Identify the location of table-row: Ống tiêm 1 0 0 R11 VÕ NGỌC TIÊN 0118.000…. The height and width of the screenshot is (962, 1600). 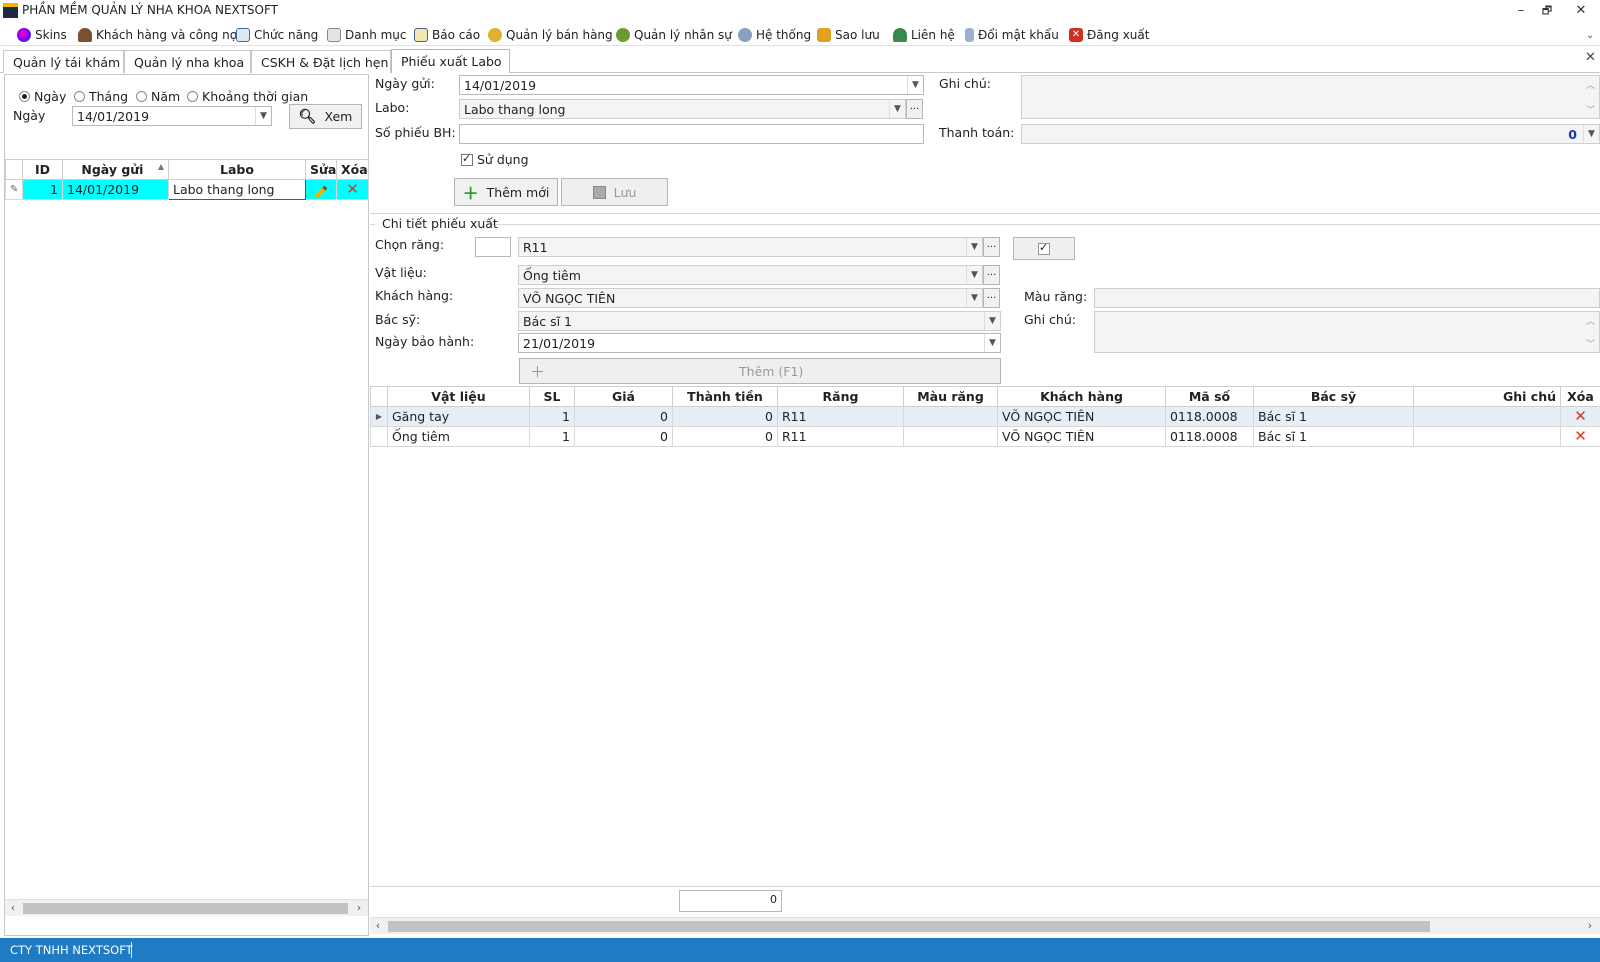
(985, 436).